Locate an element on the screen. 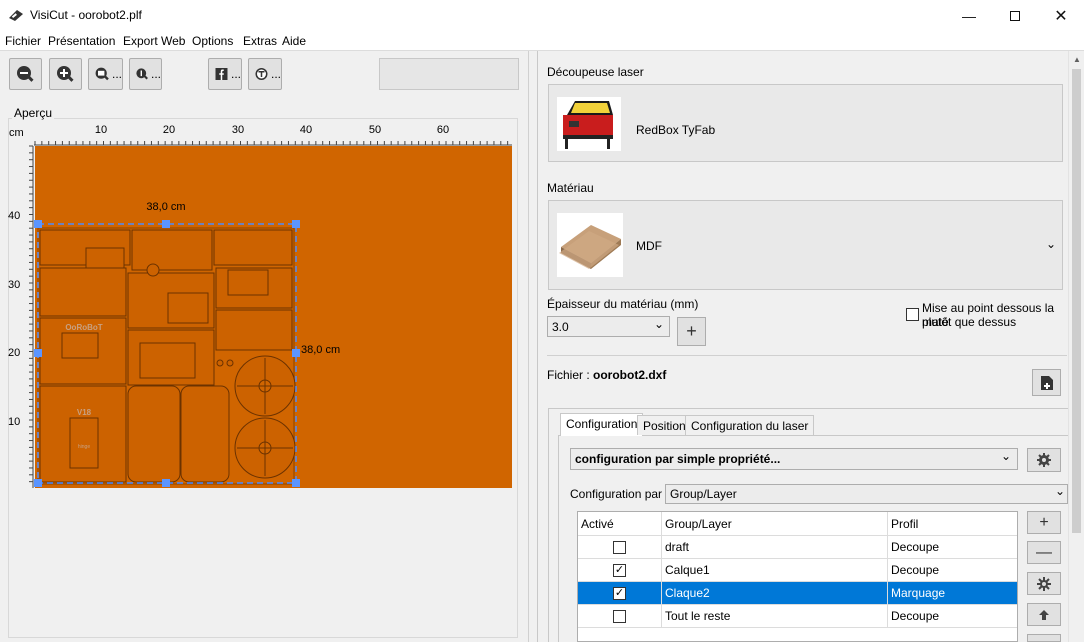 Image resolution: width=1084 pixels, height=642 pixels. arrow-up-icon is located at coordinates (1044, 614).